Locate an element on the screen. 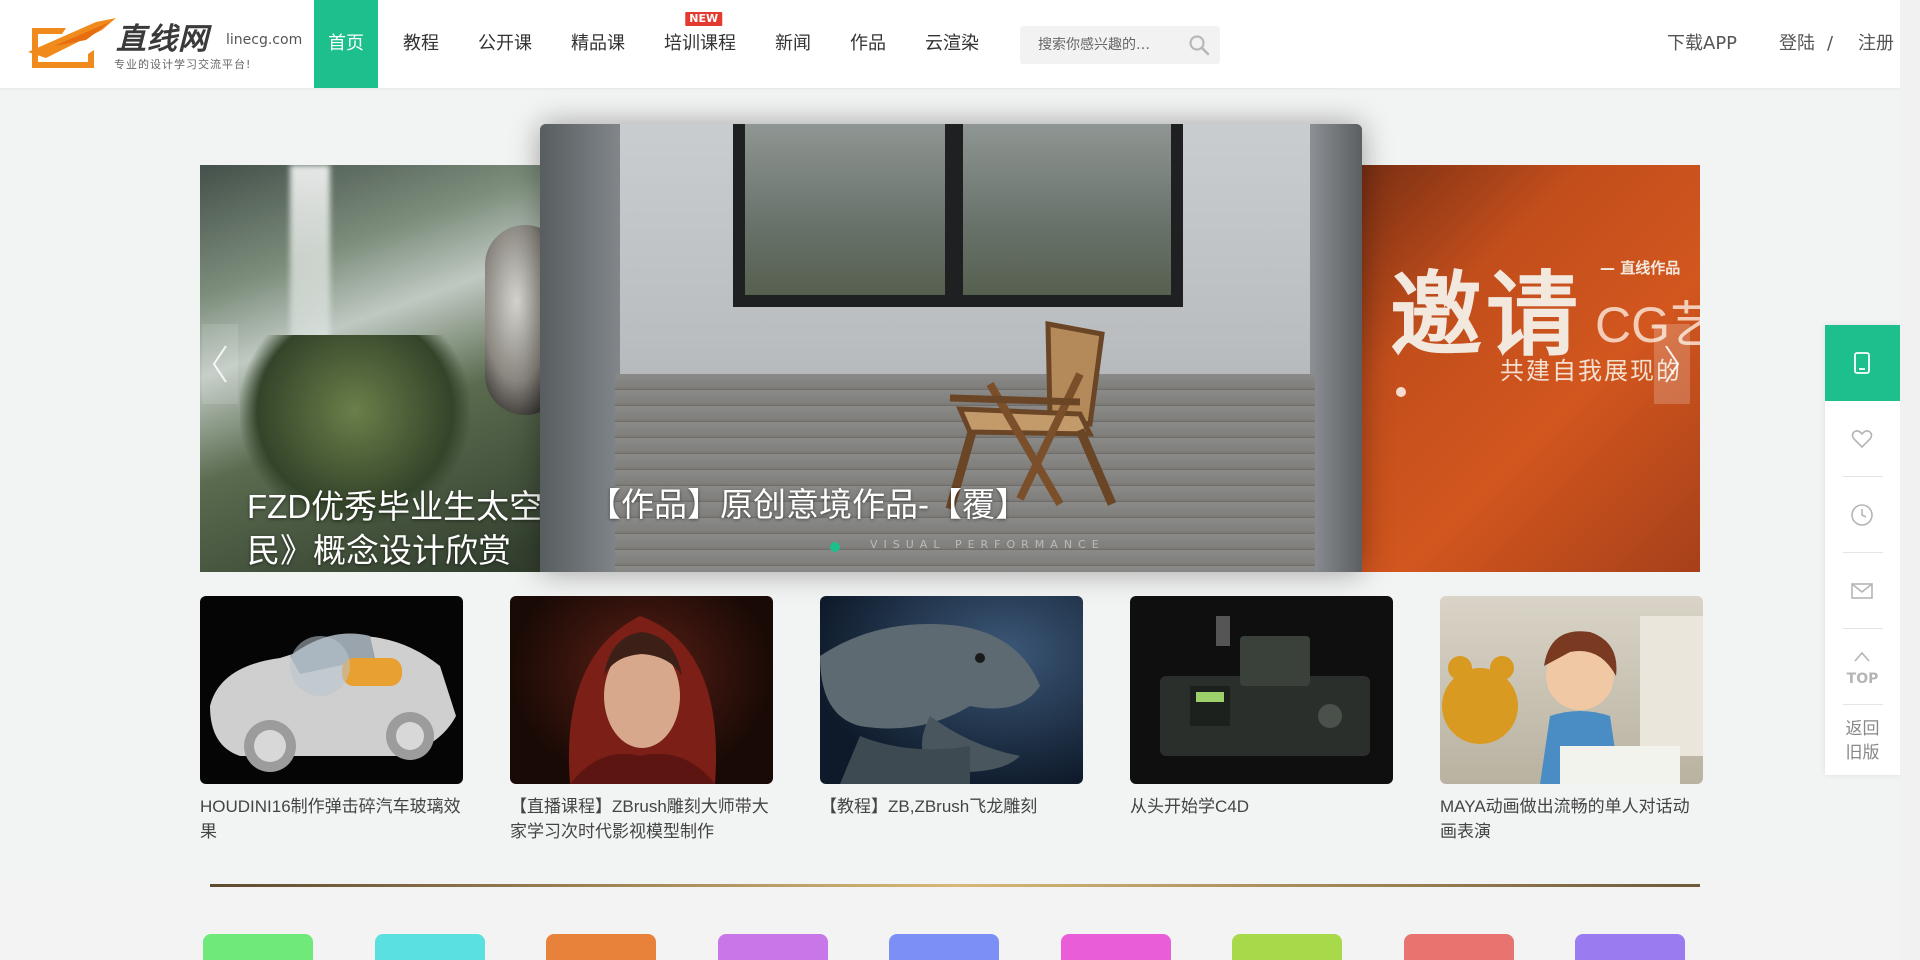  chevron-right-icon is located at coordinates (1672, 364).